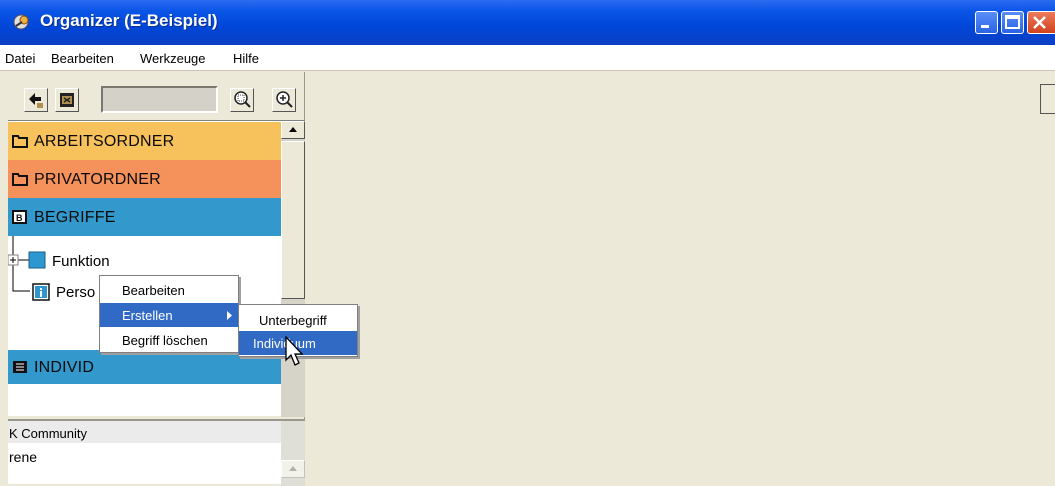 The image size is (1055, 486). I want to click on svg-text: B, so click(19, 218).